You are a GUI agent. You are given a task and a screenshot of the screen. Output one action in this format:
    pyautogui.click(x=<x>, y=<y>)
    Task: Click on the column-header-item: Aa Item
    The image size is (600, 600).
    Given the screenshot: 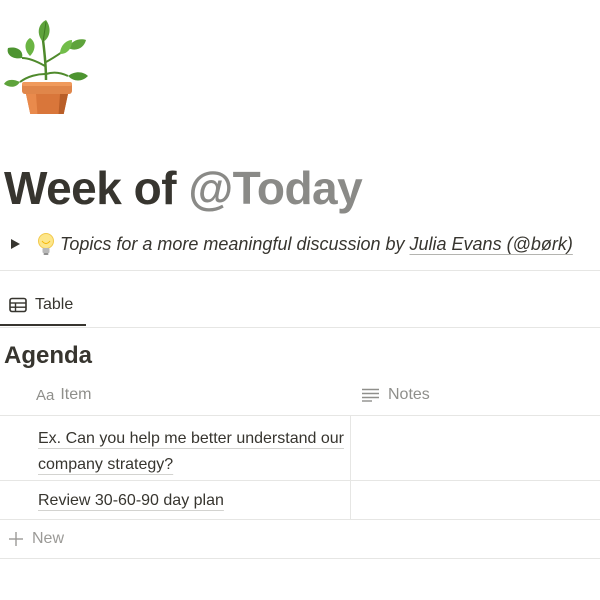 What is the action you would take?
    pyautogui.click(x=63, y=395)
    